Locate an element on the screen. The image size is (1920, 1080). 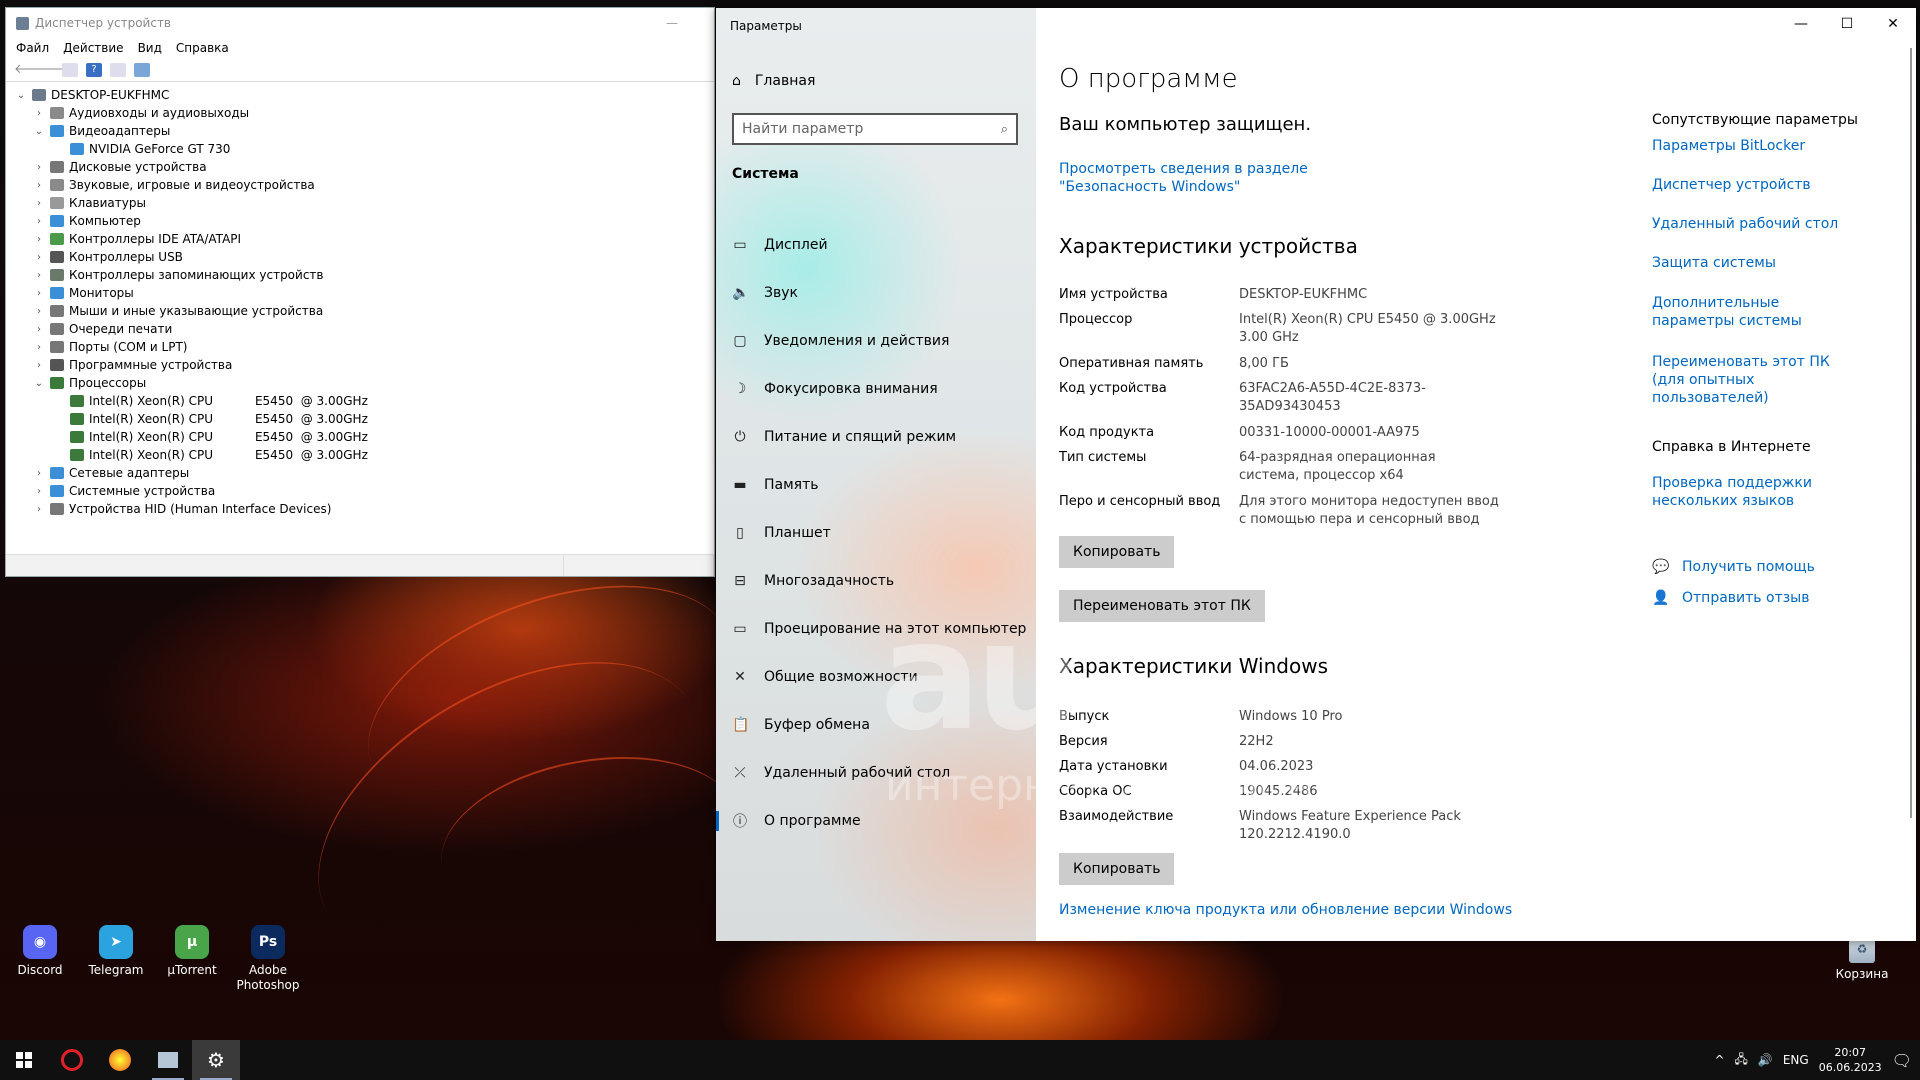
settings-search-input: Найти параметр ⌕ is located at coordinates (875, 129).